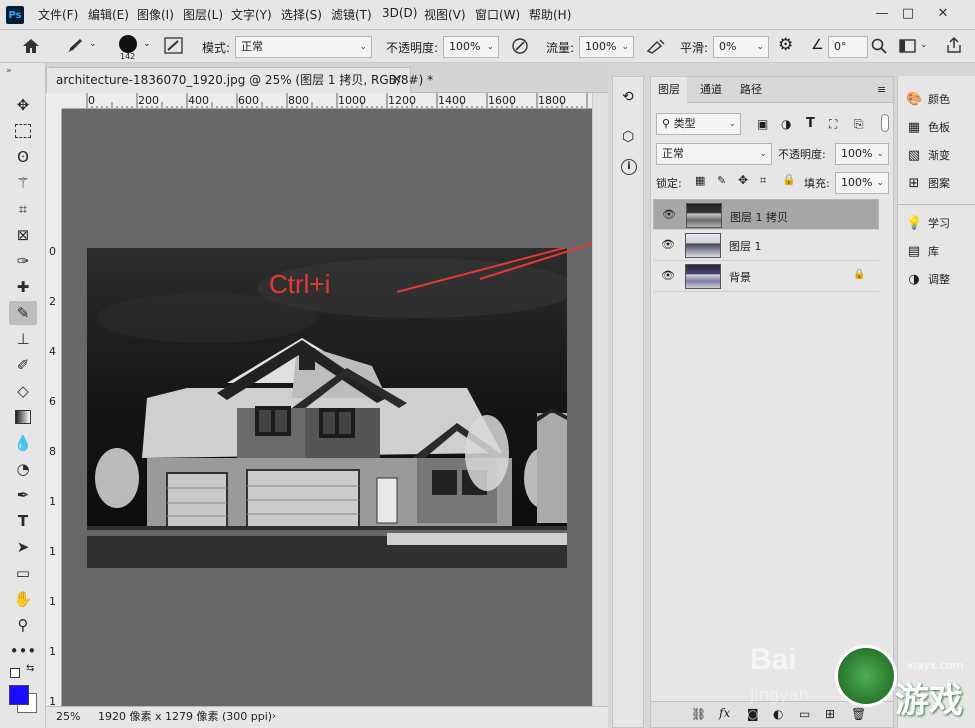 This screenshot has width=975, height=728. I want to click on fill-input: 100% ⌄, so click(862, 183).